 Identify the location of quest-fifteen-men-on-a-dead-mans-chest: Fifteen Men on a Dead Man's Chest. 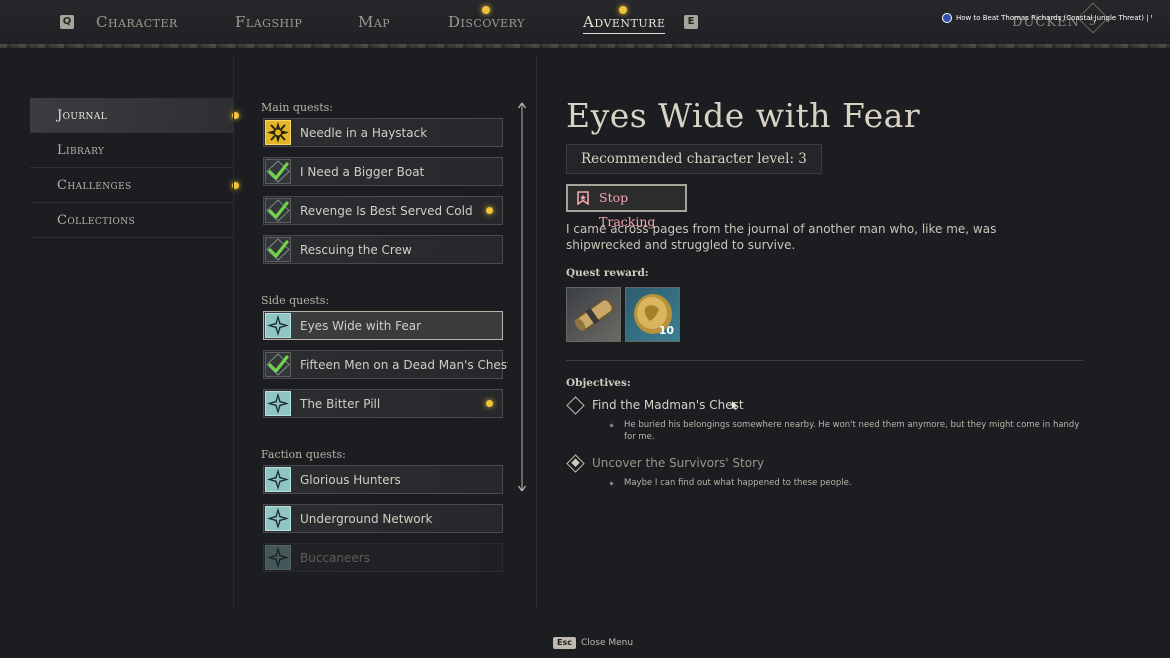
(385, 364).